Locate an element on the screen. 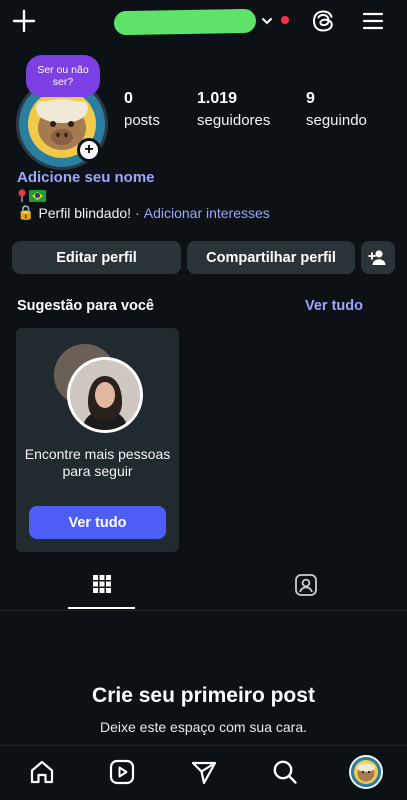 The width and height of the screenshot is (407, 800). chevron-down-icon is located at coordinates (267, 21).